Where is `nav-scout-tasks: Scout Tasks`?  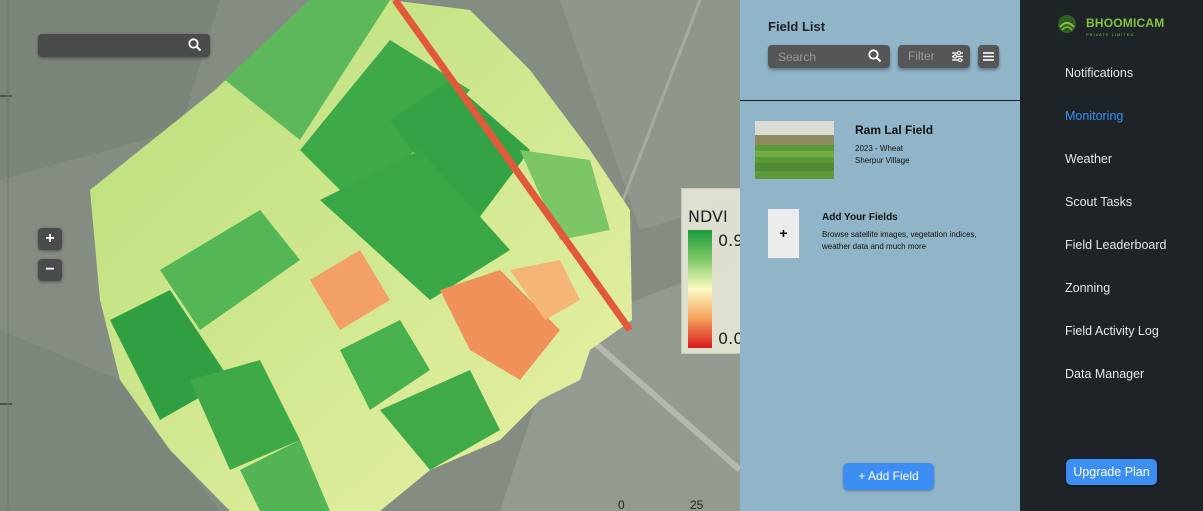
nav-scout-tasks: Scout Tasks is located at coordinates (1098, 202).